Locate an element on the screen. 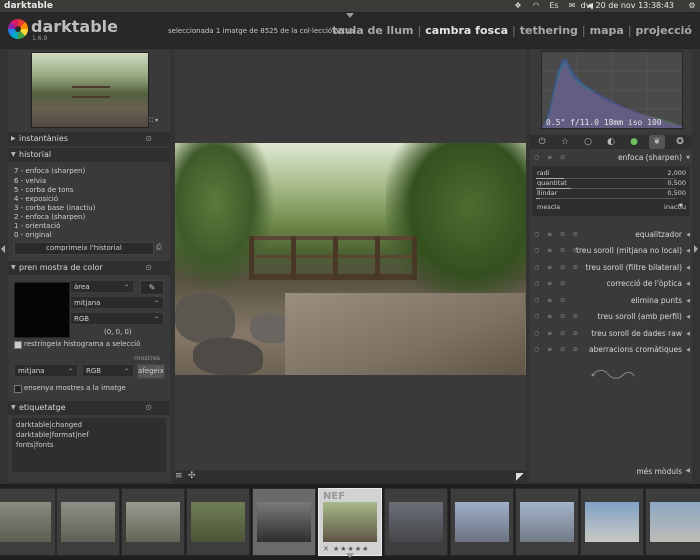 The height and width of the screenshot is (560, 700). ornament-icon is located at coordinates (613, 374).